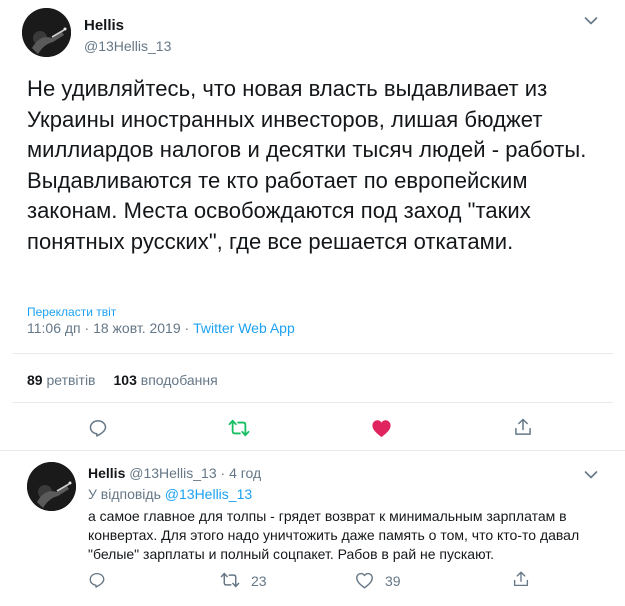  What do you see at coordinates (124, 494) in the screenshot?
I see `reply-to-label: У відповідь` at bounding box center [124, 494].